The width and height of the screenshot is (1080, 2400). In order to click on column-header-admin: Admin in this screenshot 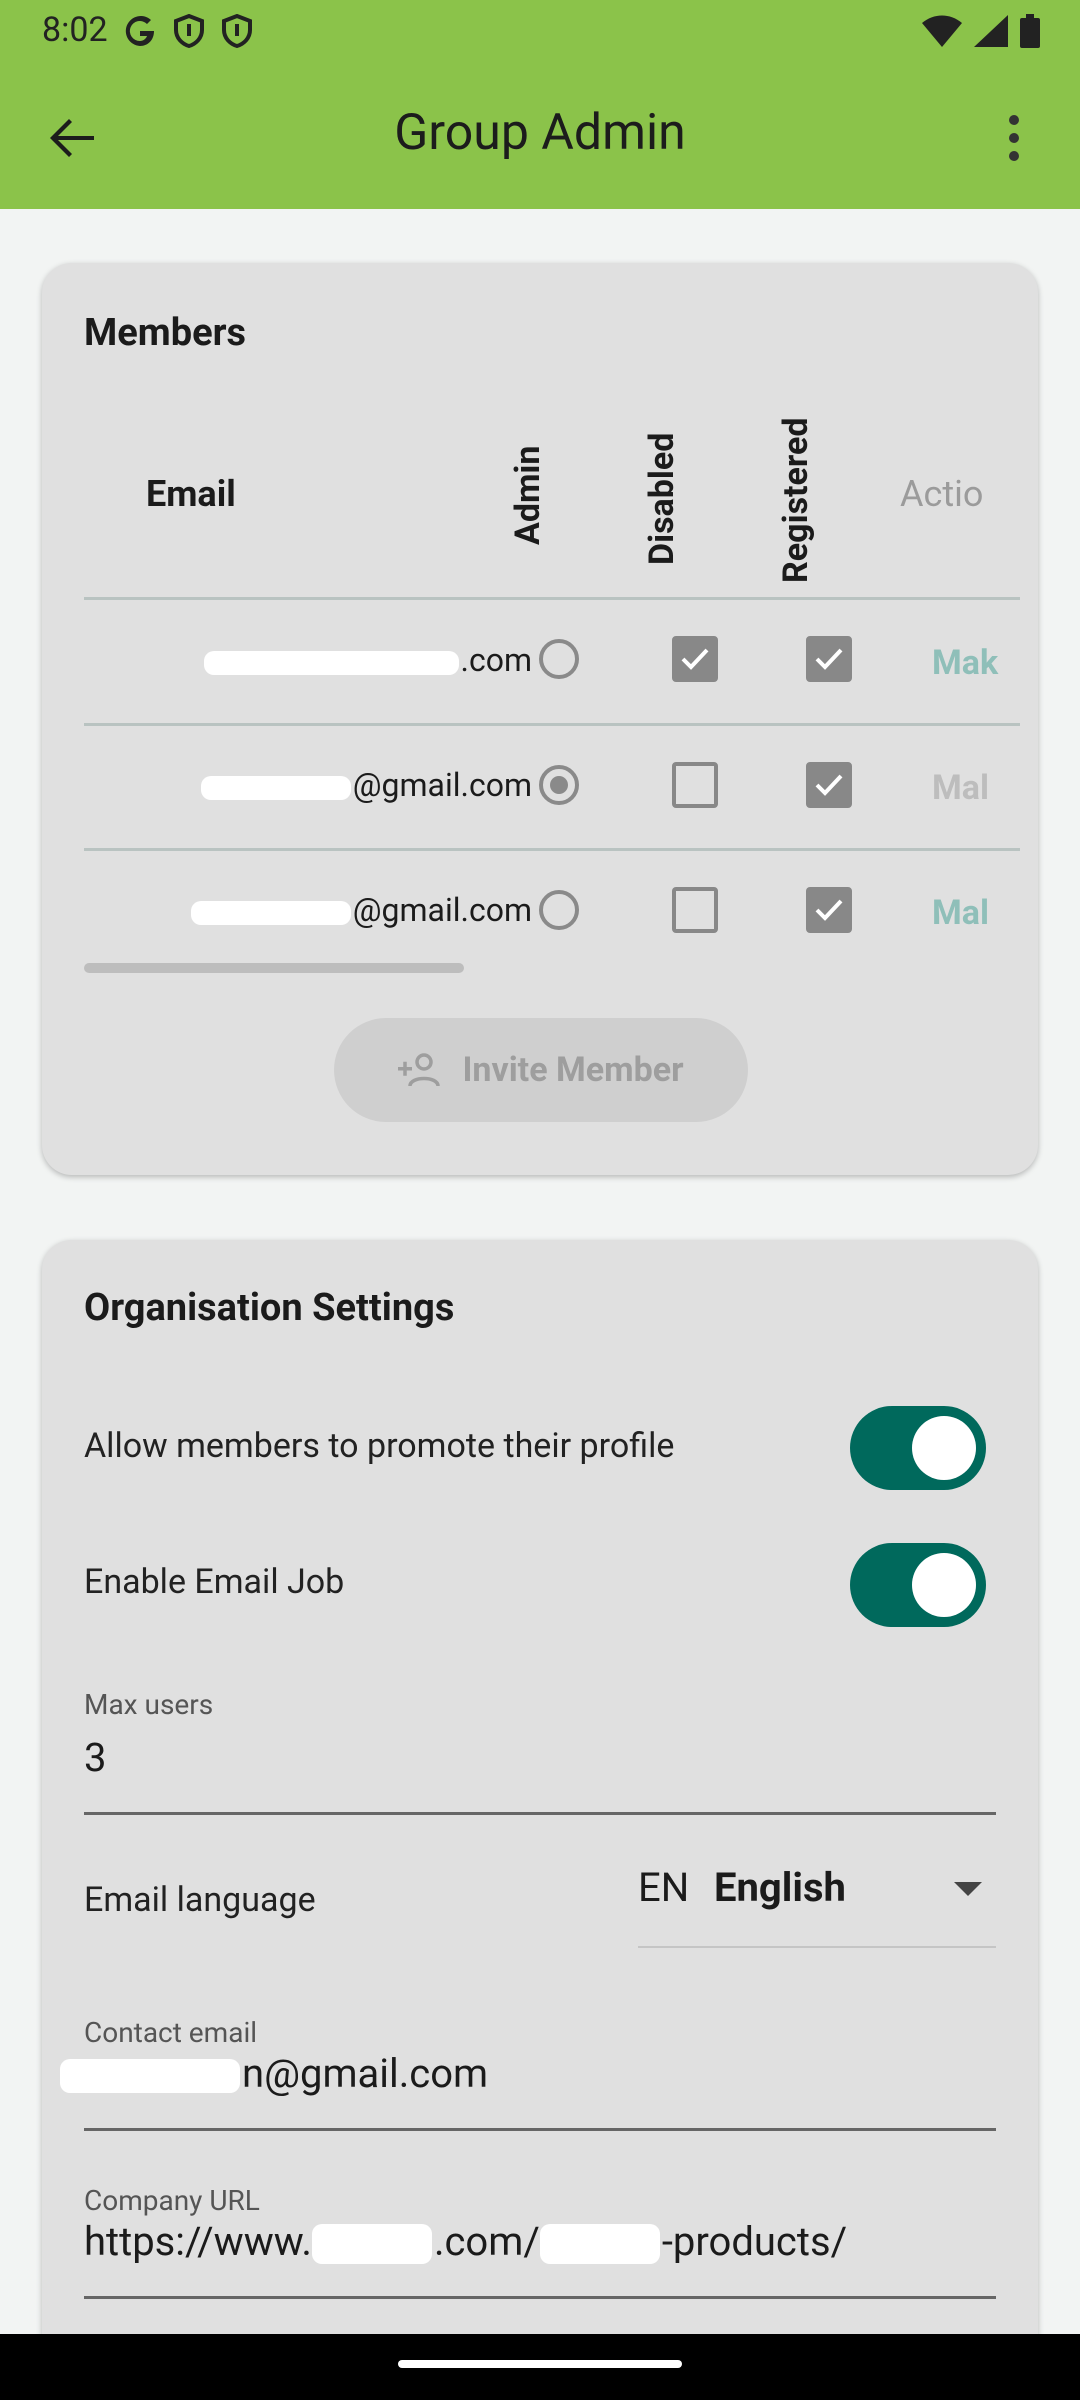, I will do `click(528, 495)`.